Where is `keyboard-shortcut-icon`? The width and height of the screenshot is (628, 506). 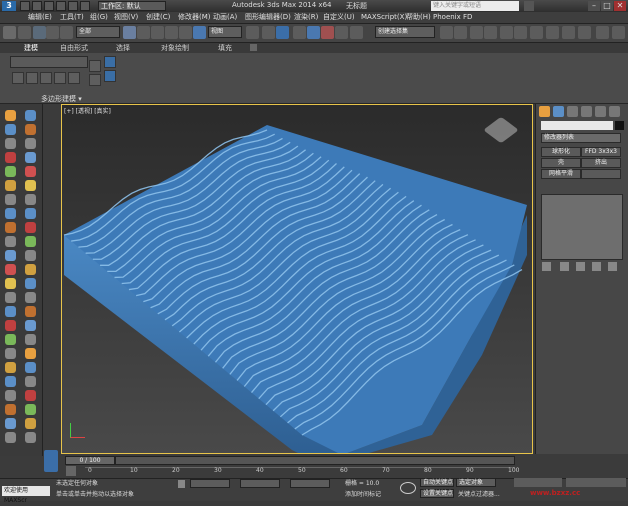
keyboard-shortcut-icon is located at coordinates (282, 32).